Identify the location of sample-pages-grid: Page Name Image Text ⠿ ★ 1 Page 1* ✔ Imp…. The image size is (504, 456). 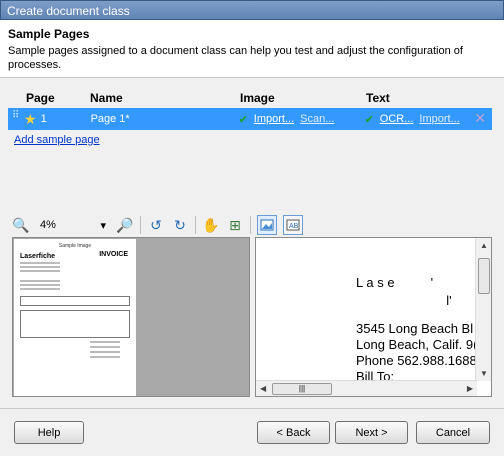
(250, 109).